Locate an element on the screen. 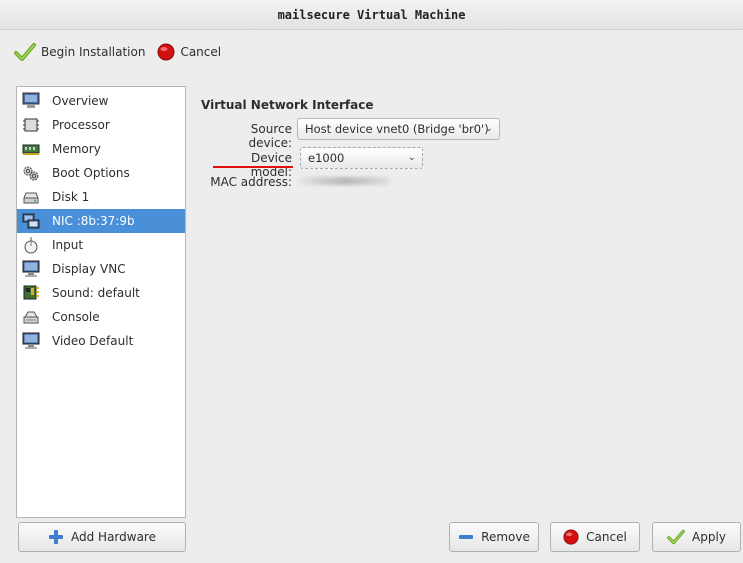 Image resolution: width=743 pixels, height=563 pixels. source-device-value: Host device vnet0 (Bridge 'br0') is located at coordinates (397, 129).